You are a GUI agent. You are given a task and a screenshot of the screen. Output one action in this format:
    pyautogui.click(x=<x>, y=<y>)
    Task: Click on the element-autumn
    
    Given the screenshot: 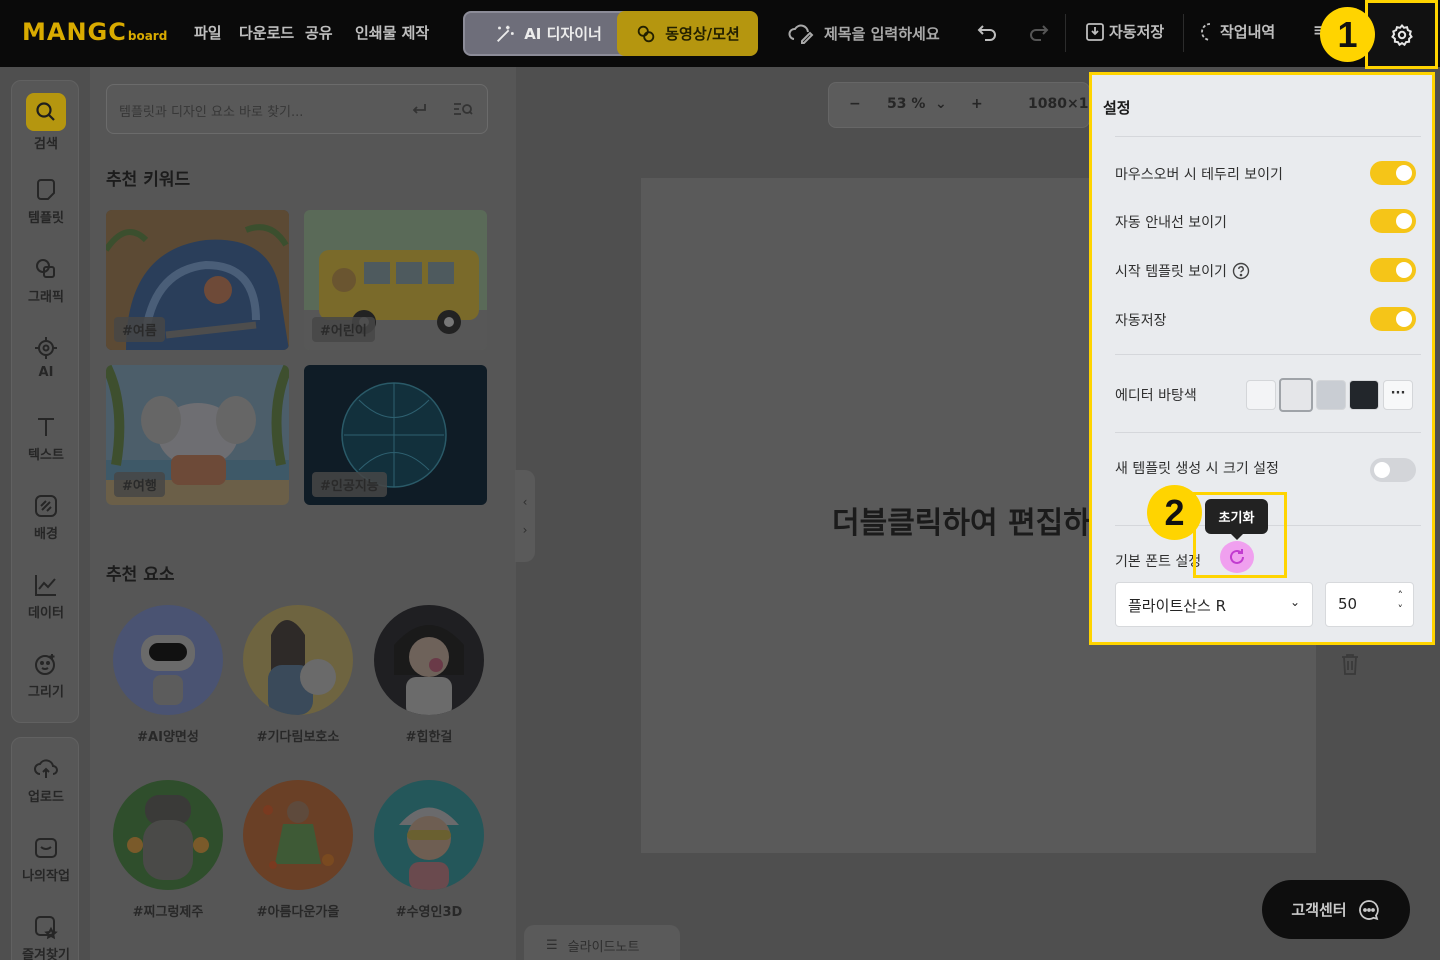 What is the action you would take?
    pyautogui.click(x=298, y=835)
    